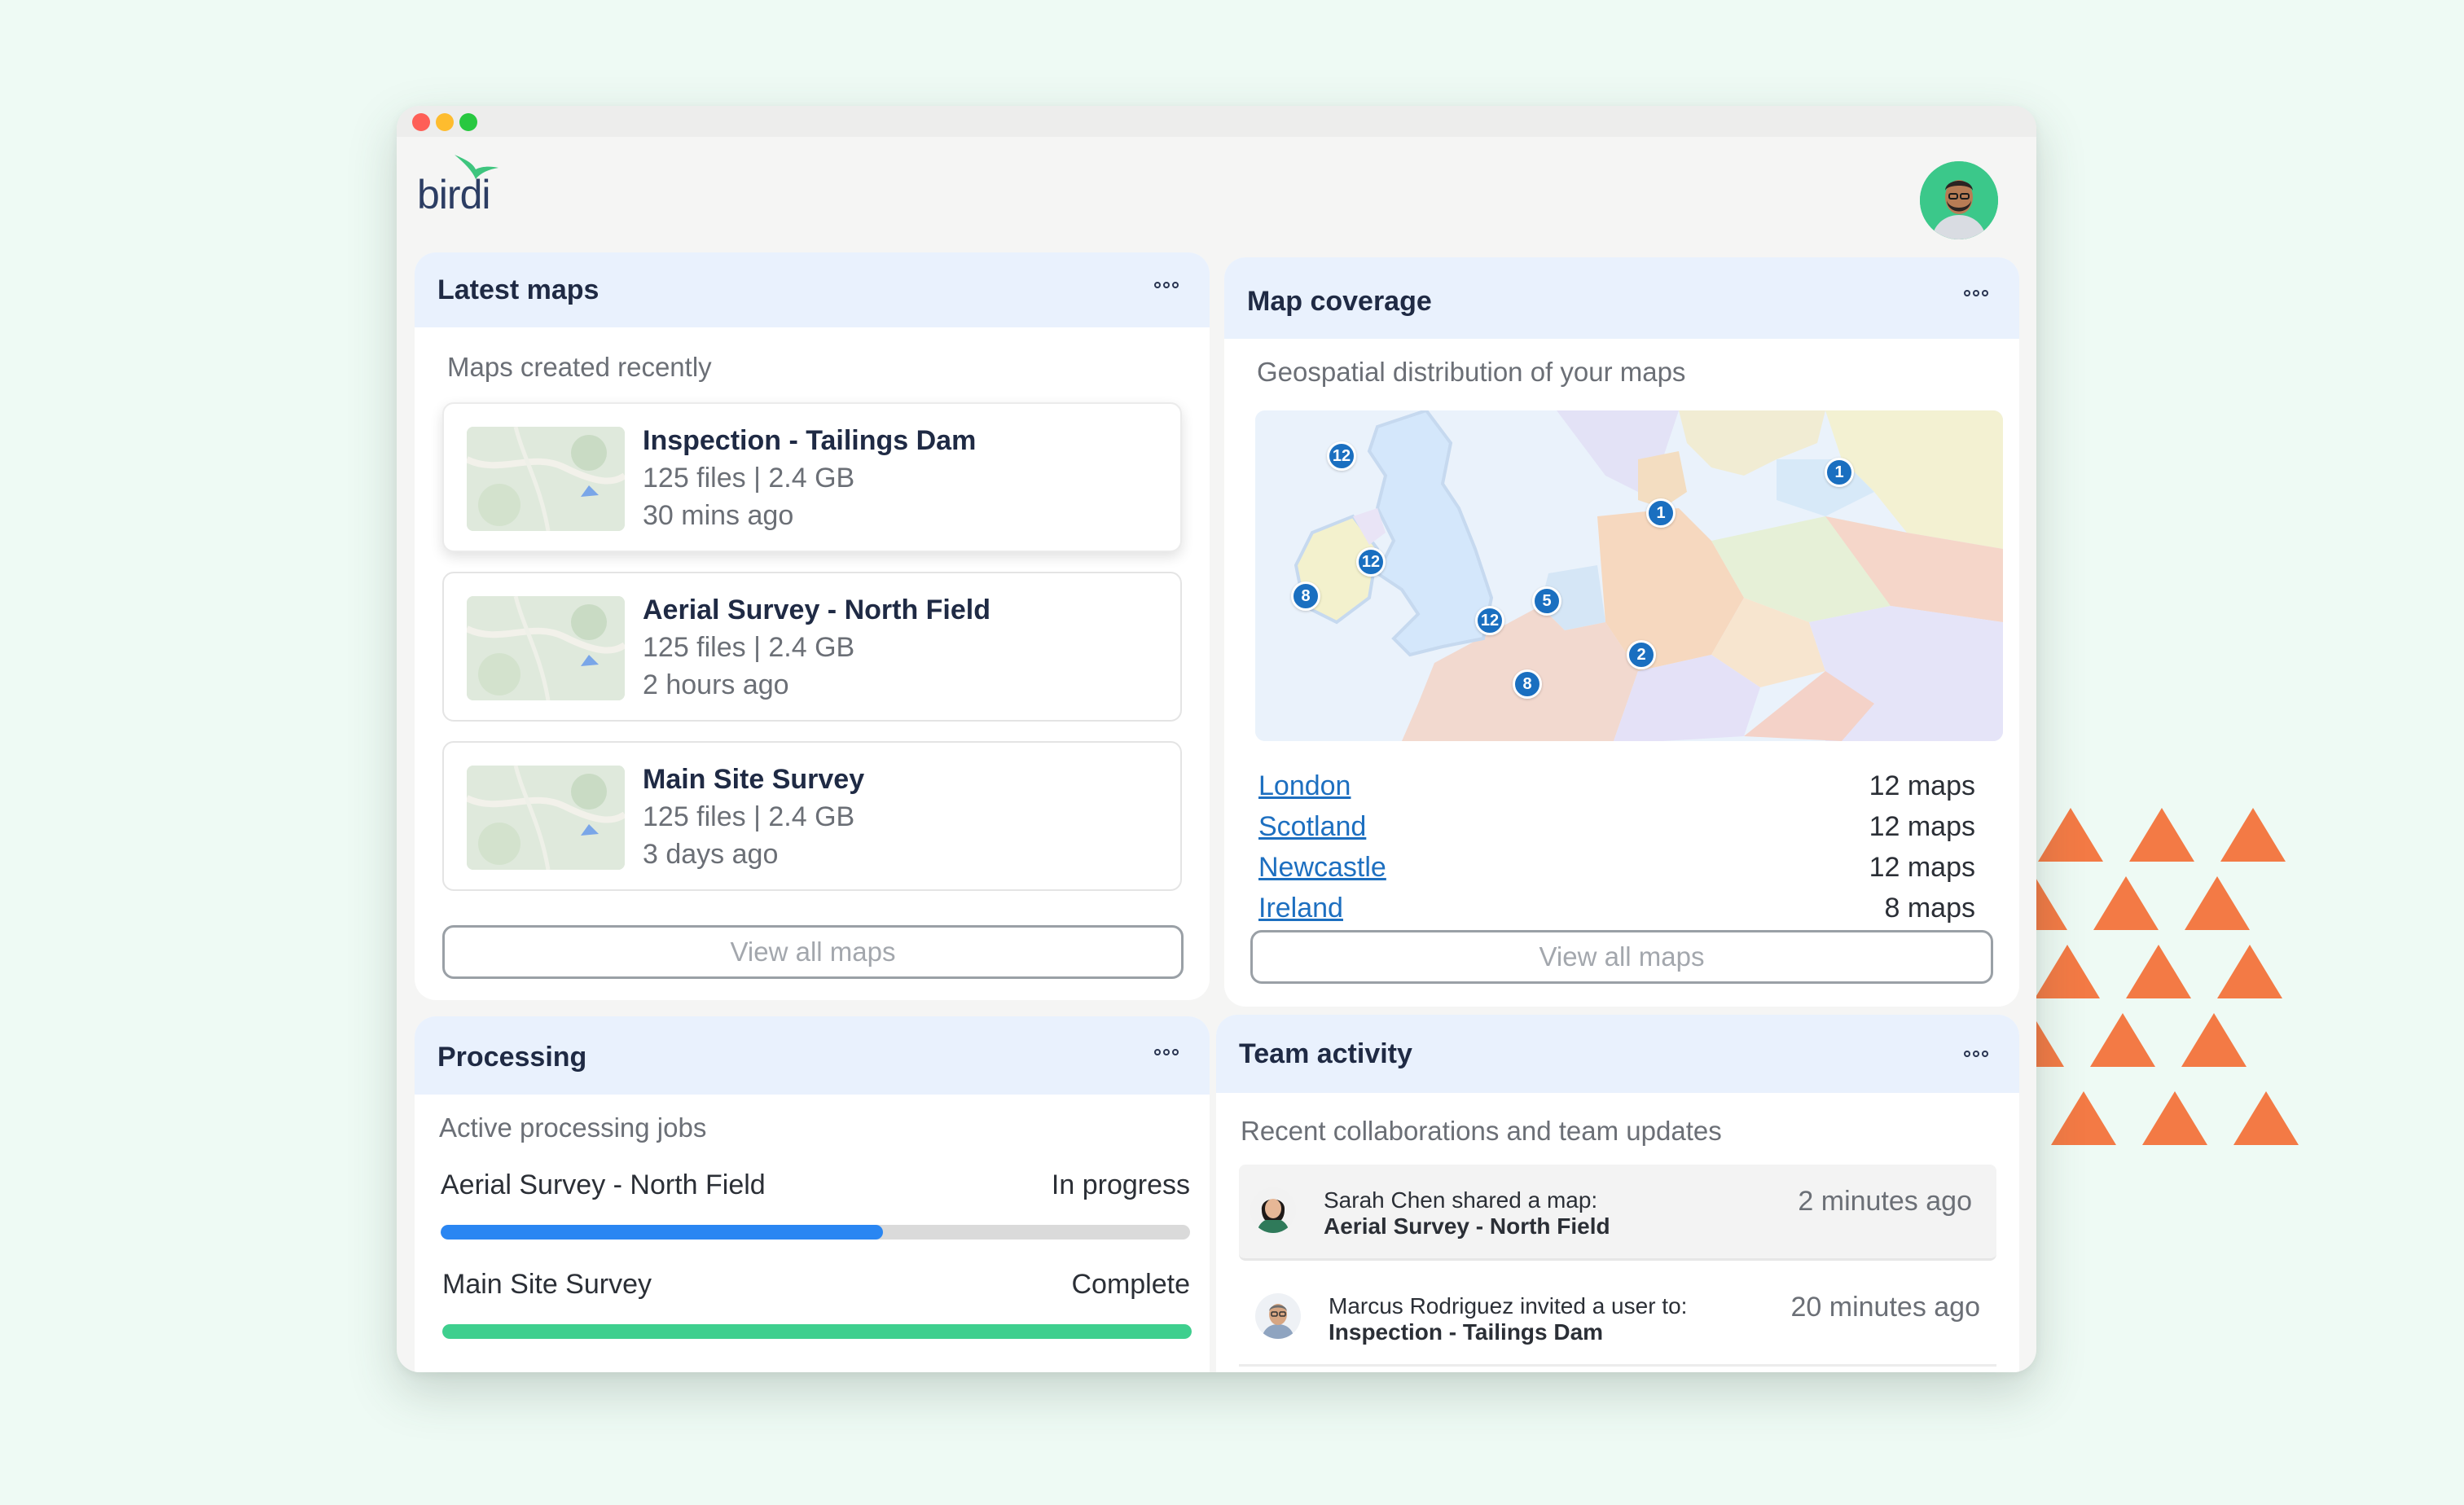  What do you see at coordinates (468, 122) in the screenshot?
I see `maximize-window-button` at bounding box center [468, 122].